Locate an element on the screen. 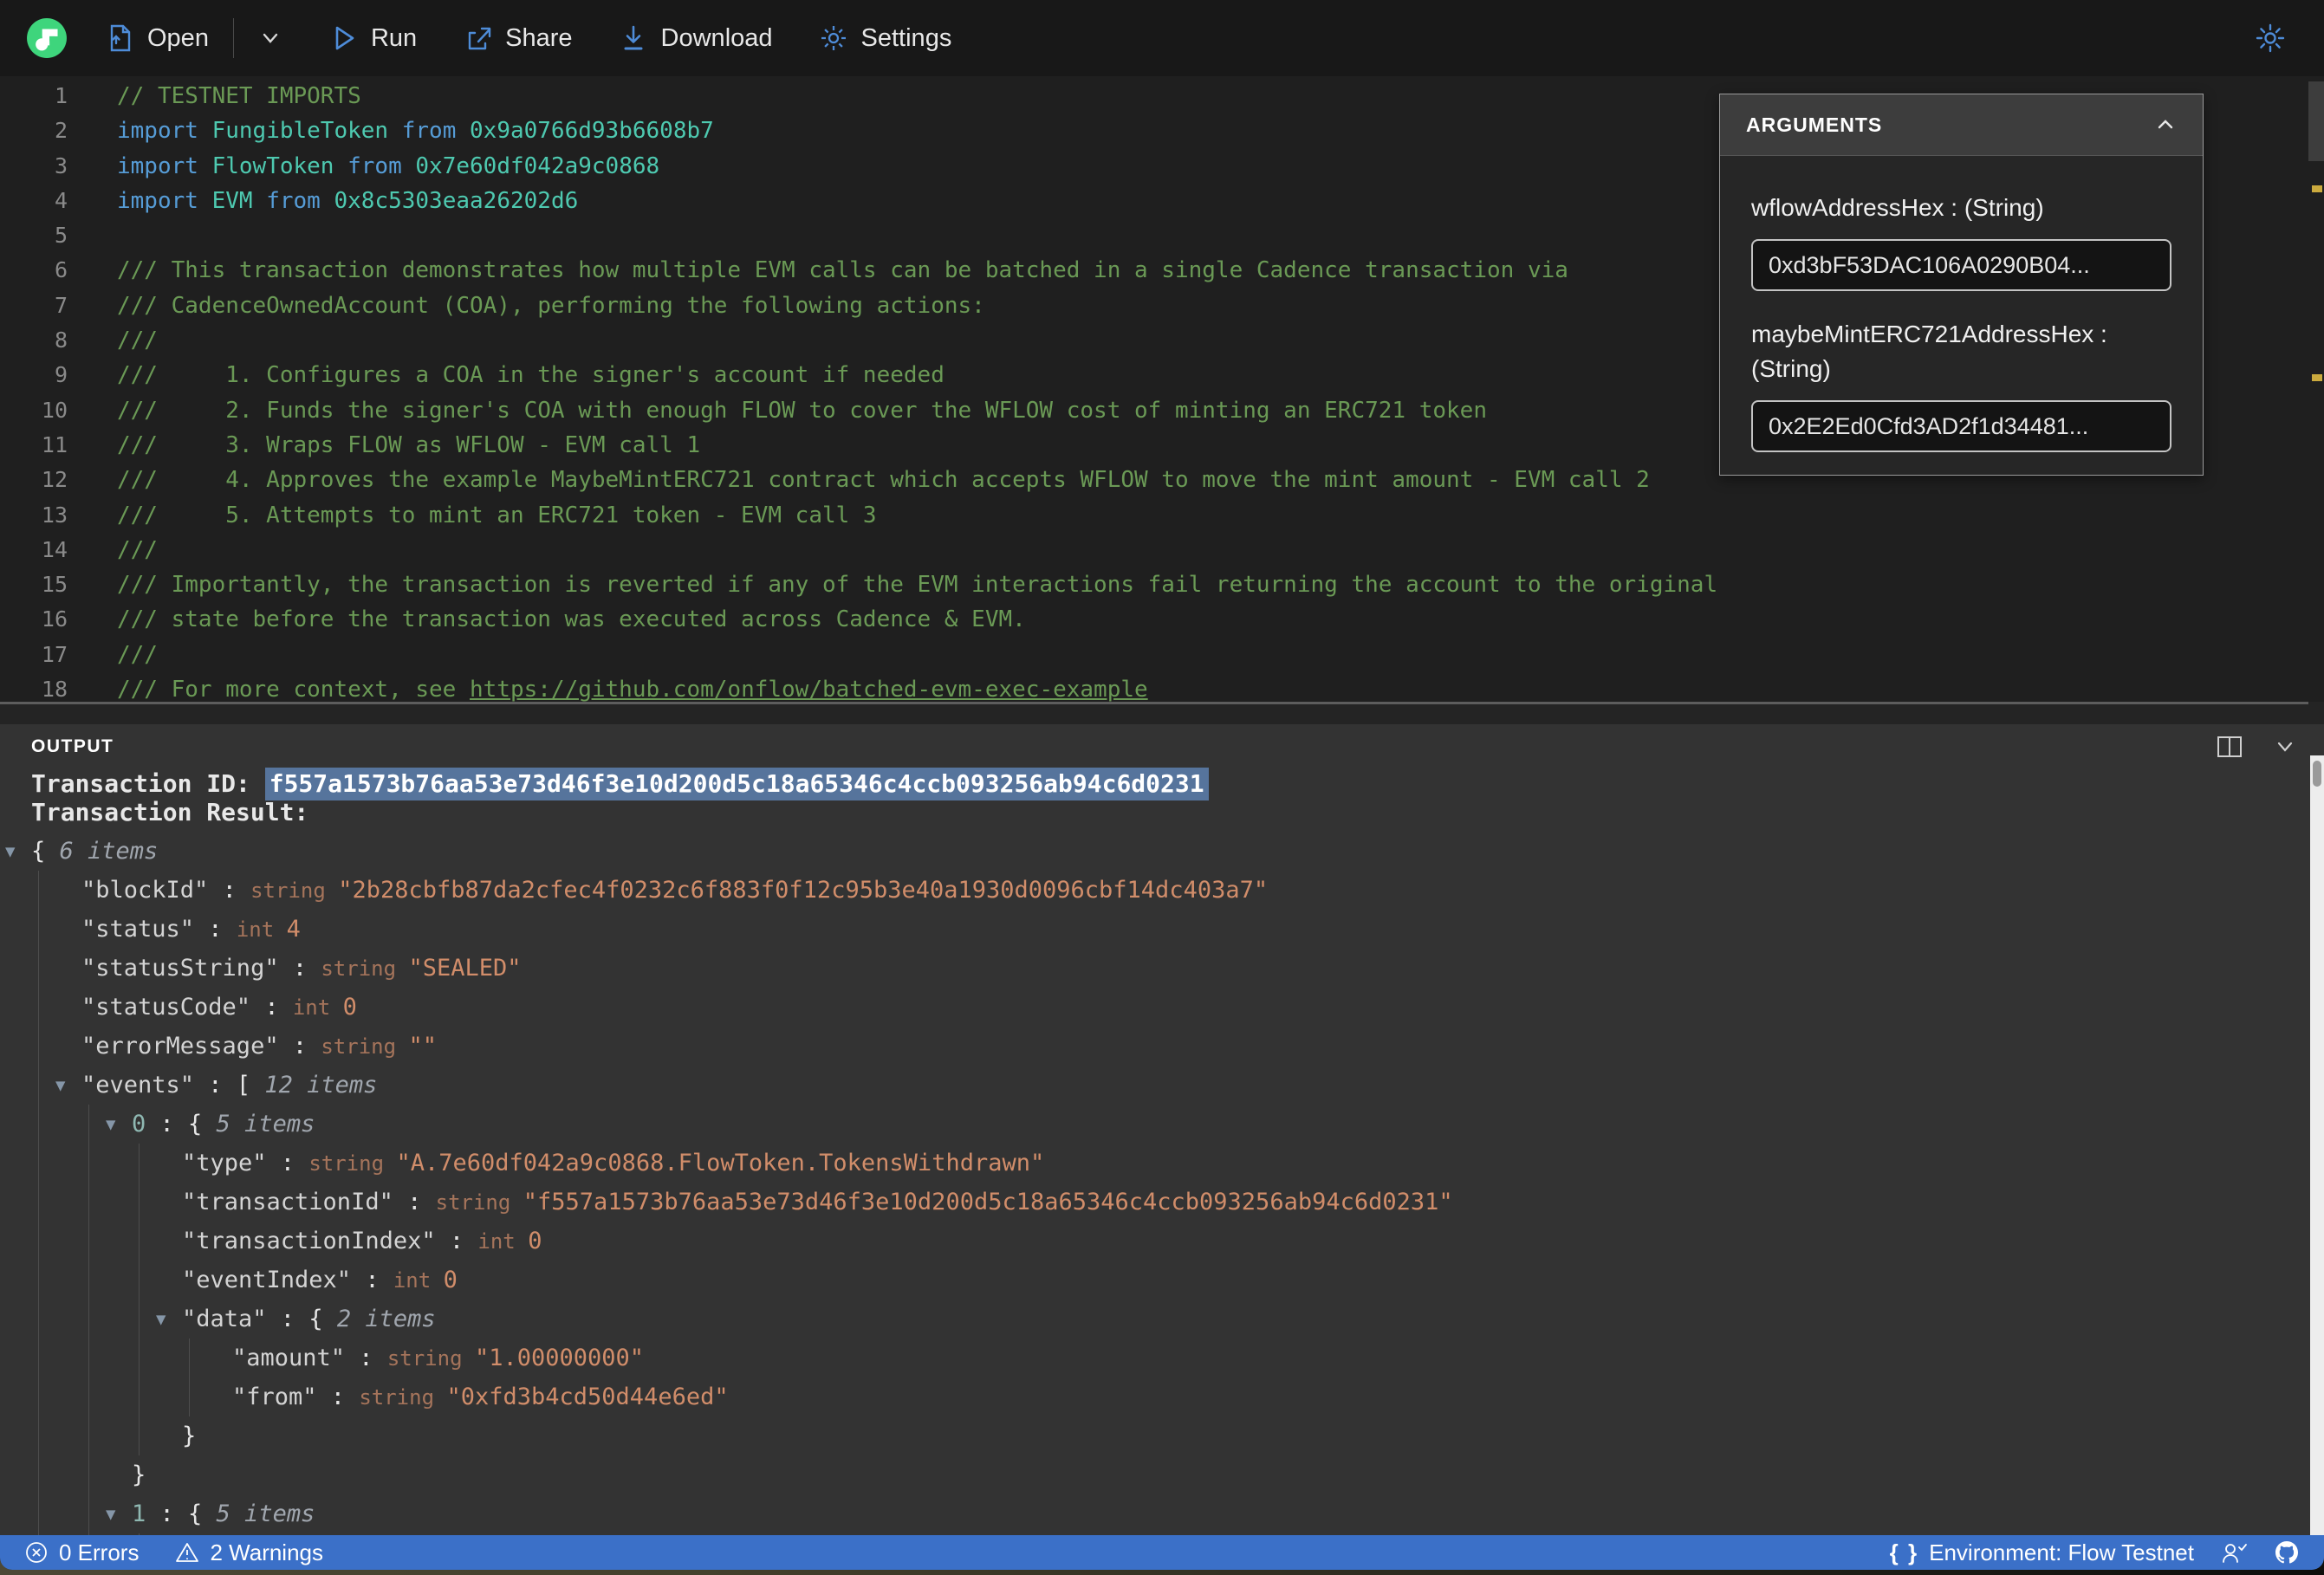 This screenshot has width=2324, height=1575. feedback-person-icon is located at coordinates (2234, 1552).